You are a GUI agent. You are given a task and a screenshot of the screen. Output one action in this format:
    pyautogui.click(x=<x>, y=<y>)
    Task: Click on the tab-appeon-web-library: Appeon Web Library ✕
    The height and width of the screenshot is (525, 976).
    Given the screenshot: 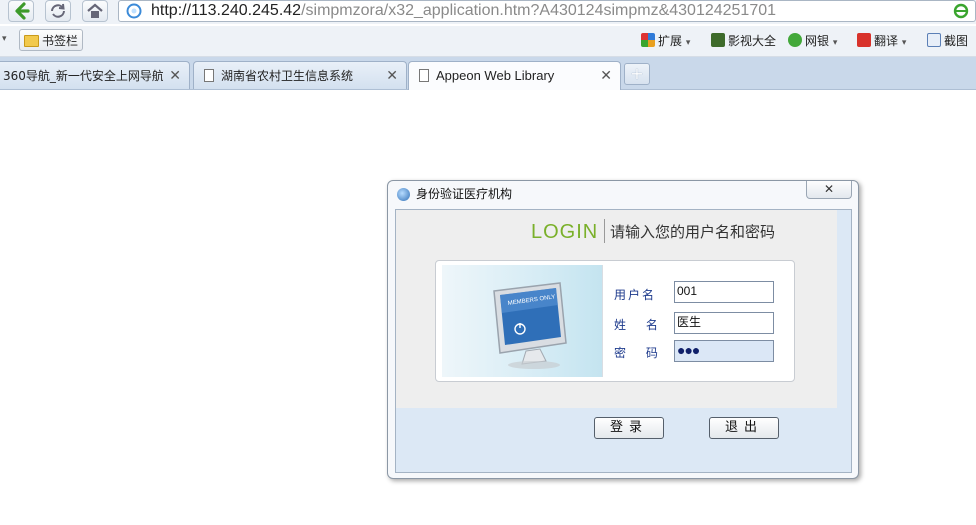 What is the action you would take?
    pyautogui.click(x=514, y=75)
    